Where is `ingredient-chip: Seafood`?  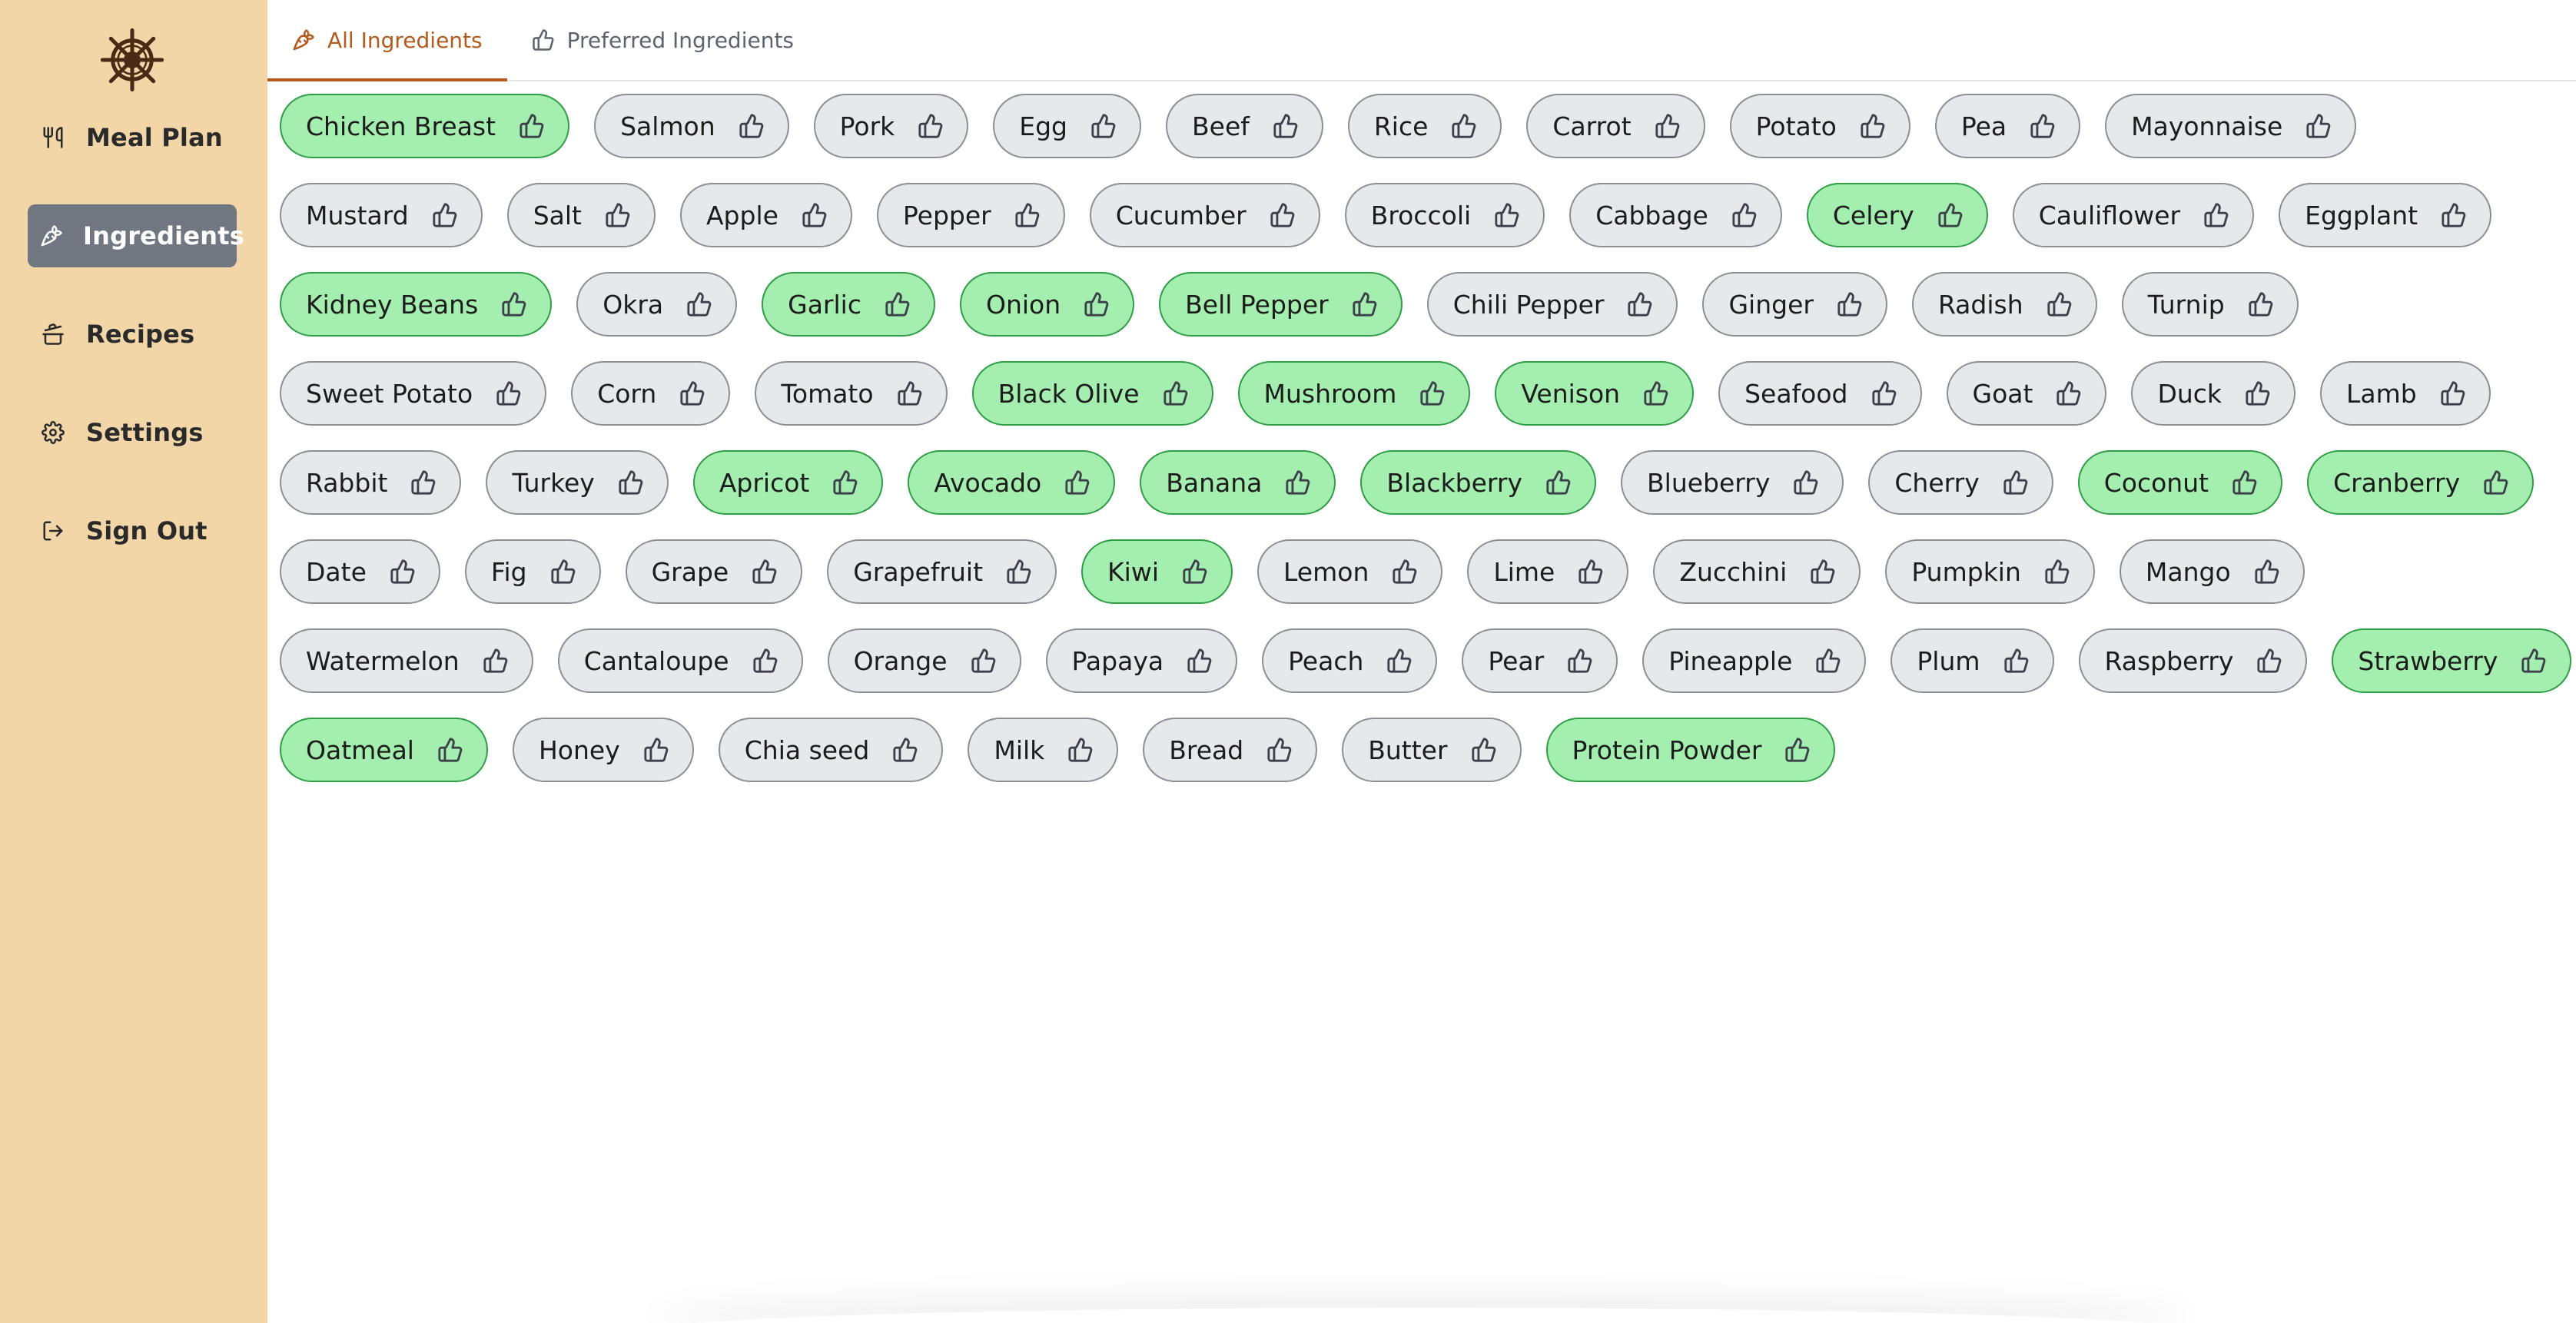 ingredient-chip: Seafood is located at coordinates (1820, 393).